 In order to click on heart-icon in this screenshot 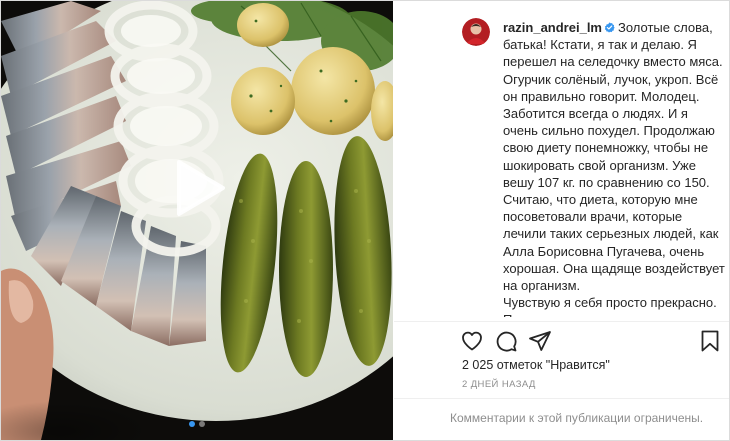, I will do `click(472, 341)`.